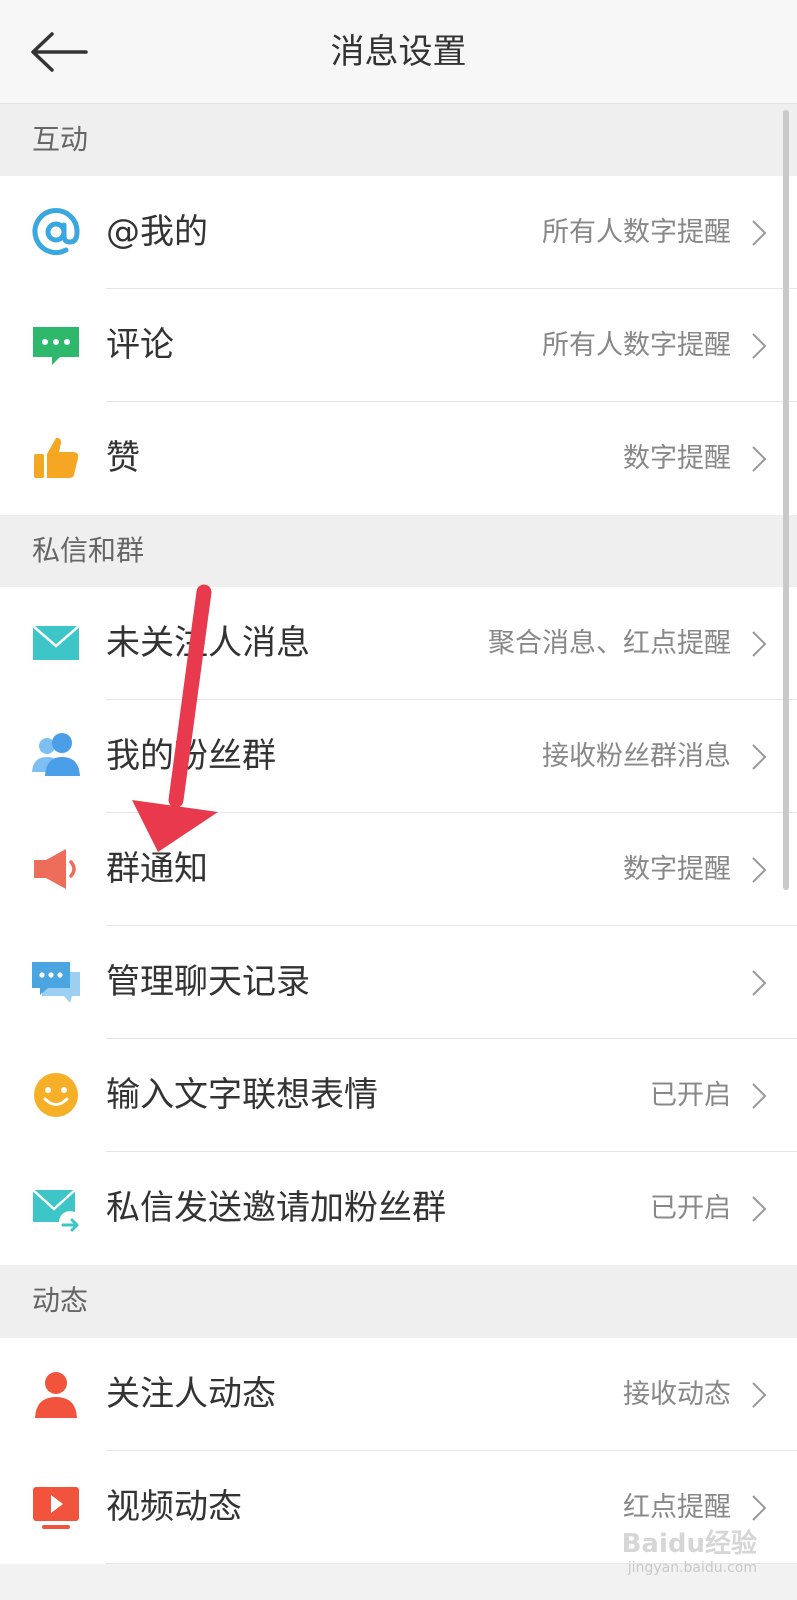 The width and height of the screenshot is (797, 1600). What do you see at coordinates (398, 140) in the screenshot?
I see `section-header-interaction: 互动` at bounding box center [398, 140].